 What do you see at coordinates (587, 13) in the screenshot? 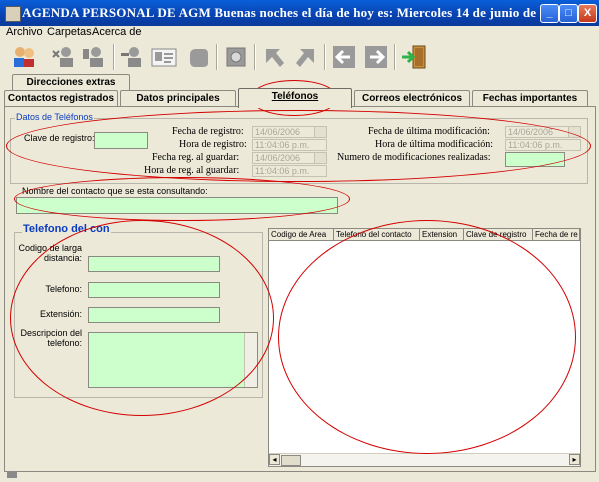
I see `close-button: X` at bounding box center [587, 13].